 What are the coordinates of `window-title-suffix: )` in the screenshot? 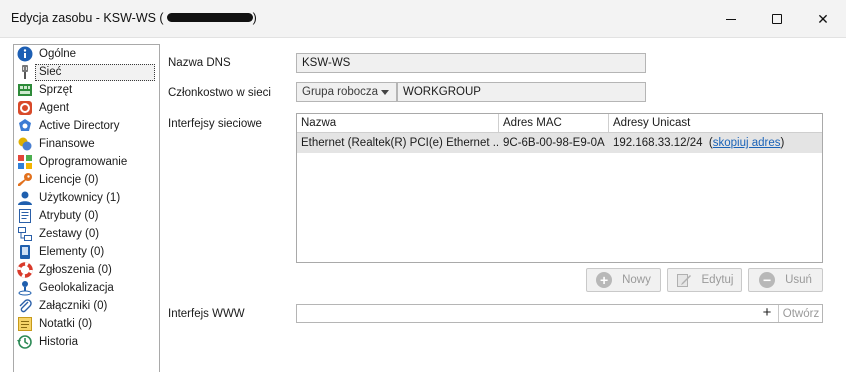 It's located at (254, 18).